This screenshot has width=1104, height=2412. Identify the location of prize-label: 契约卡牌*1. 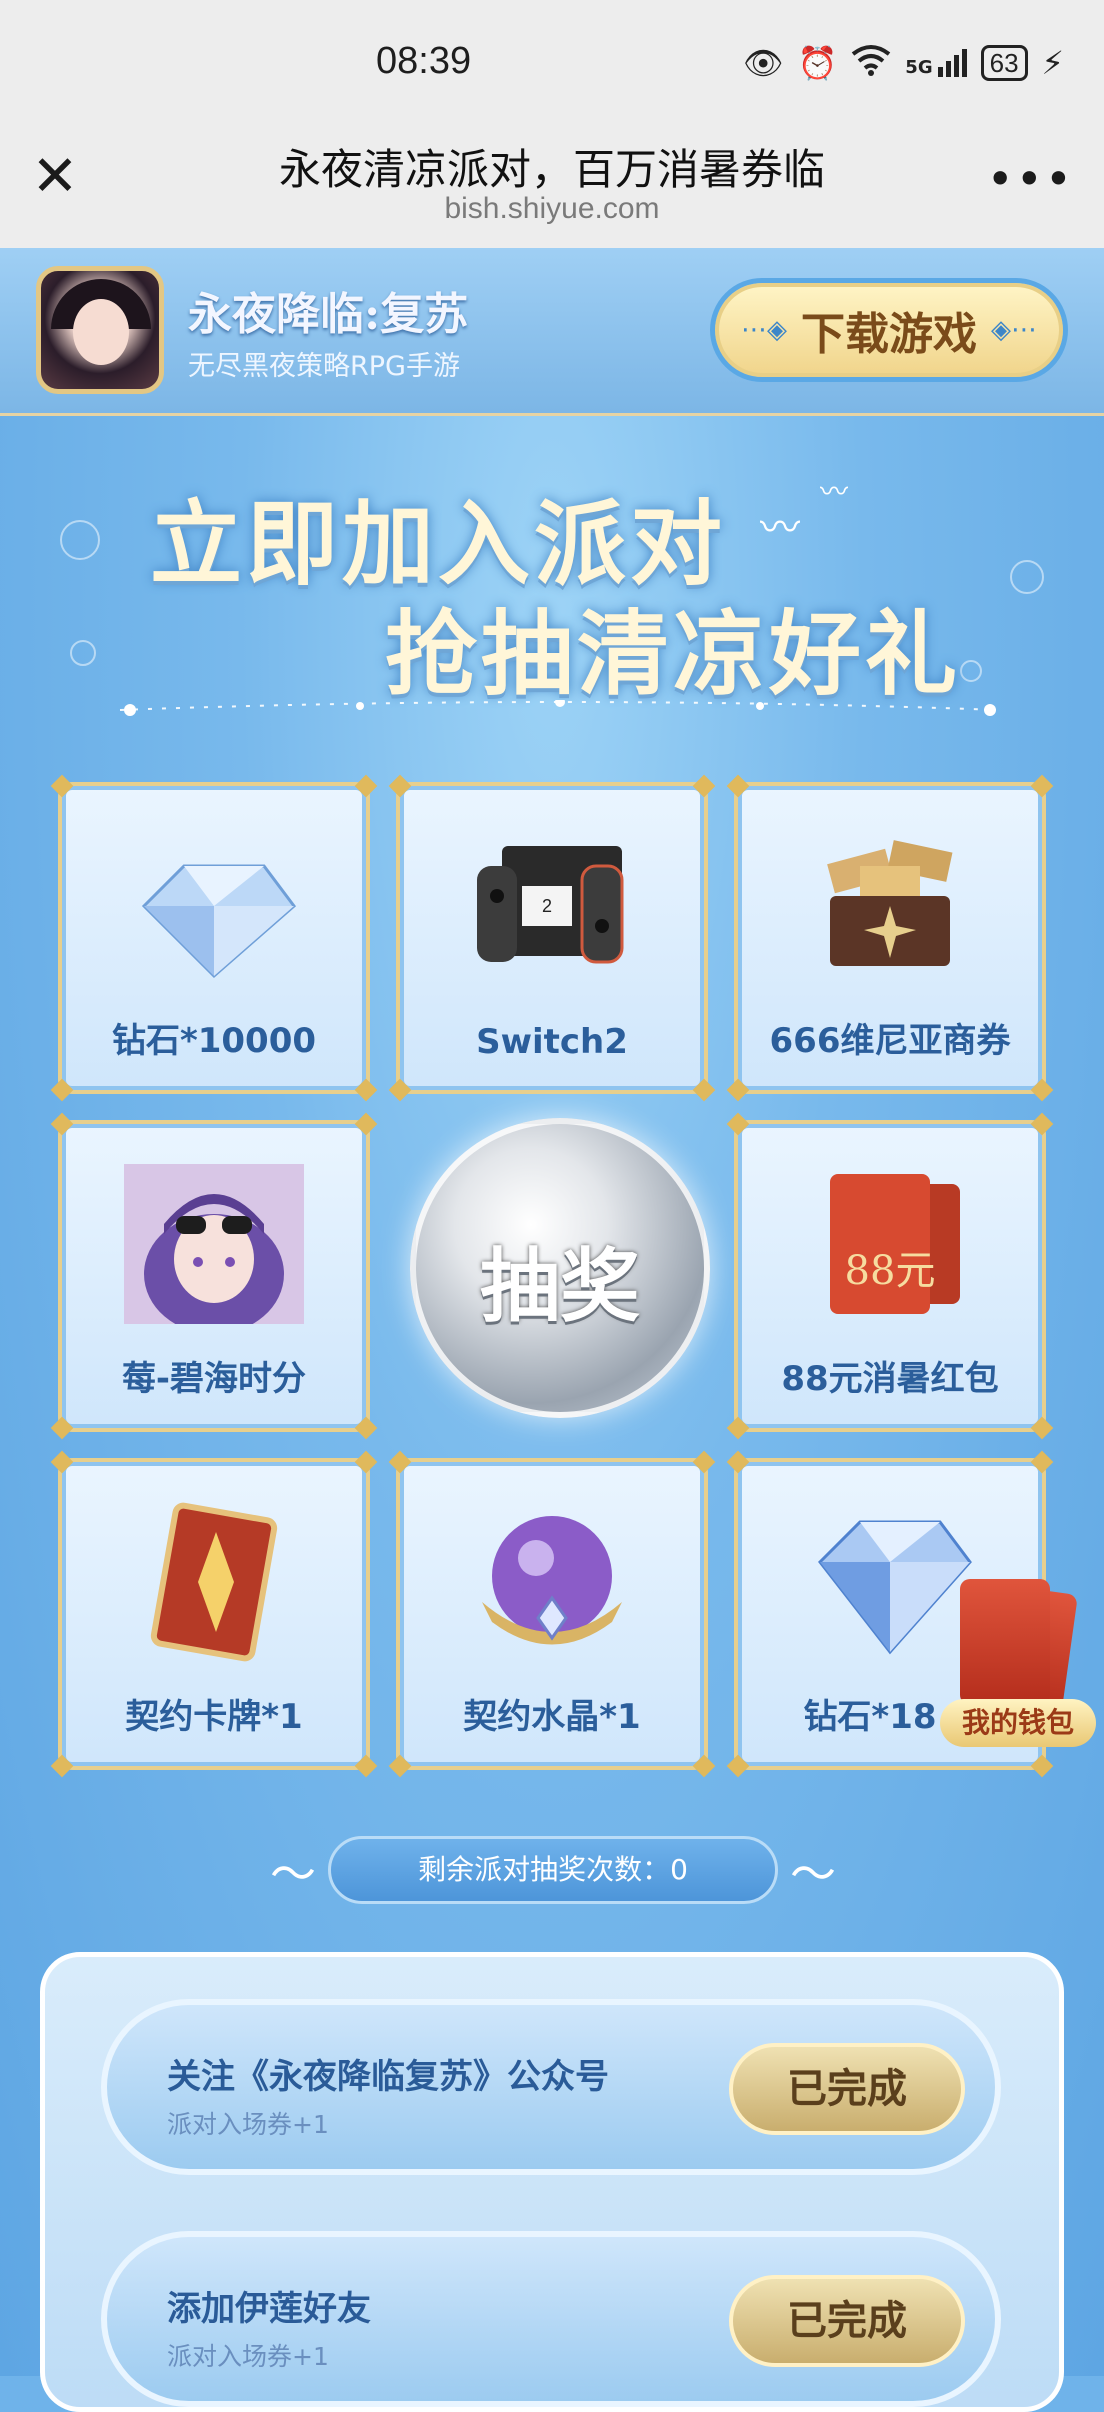
(214, 1717).